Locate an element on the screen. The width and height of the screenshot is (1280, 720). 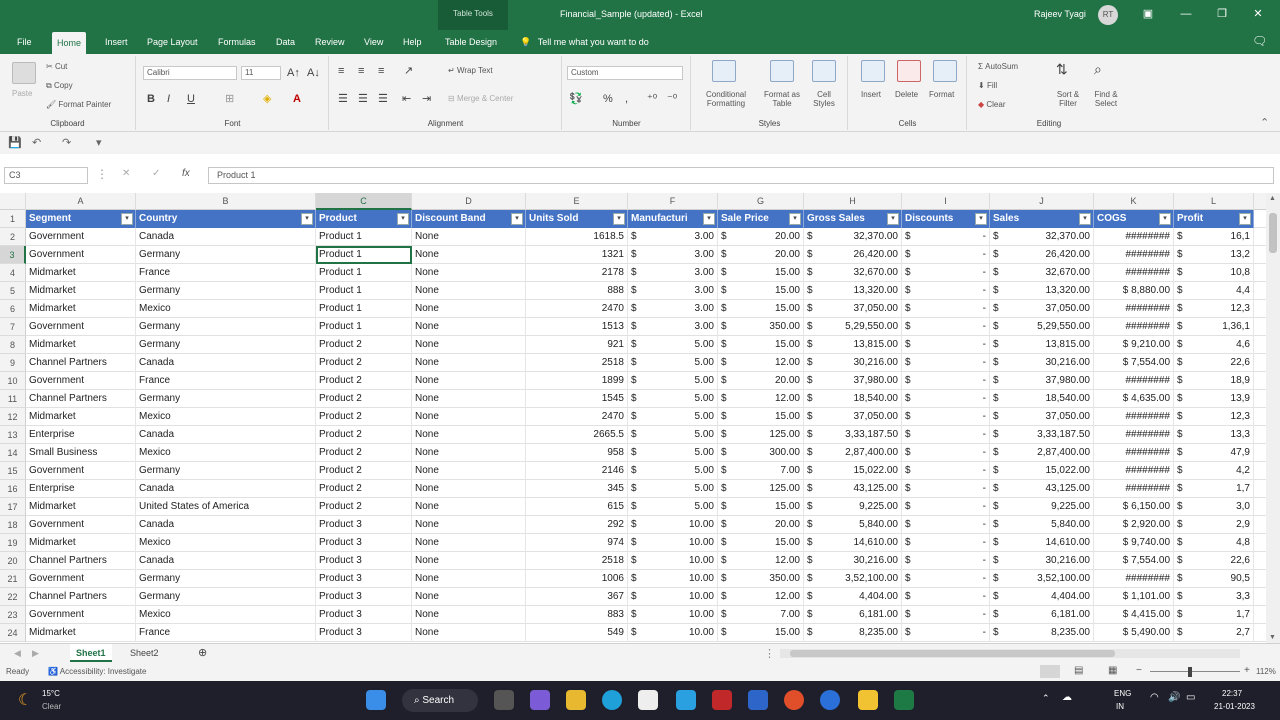
table-header-cell: Product ▾ is located at coordinates (364, 219).